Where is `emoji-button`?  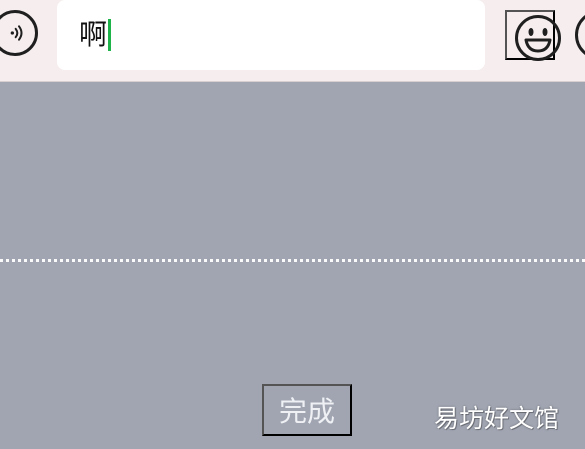 emoji-button is located at coordinates (533, 35).